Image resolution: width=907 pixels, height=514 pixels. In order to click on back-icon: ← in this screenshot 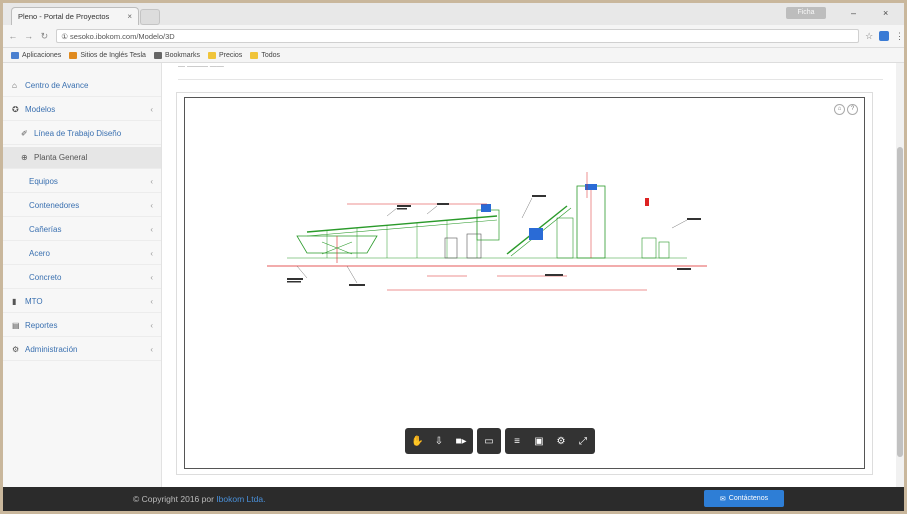, I will do `click(13, 36)`.